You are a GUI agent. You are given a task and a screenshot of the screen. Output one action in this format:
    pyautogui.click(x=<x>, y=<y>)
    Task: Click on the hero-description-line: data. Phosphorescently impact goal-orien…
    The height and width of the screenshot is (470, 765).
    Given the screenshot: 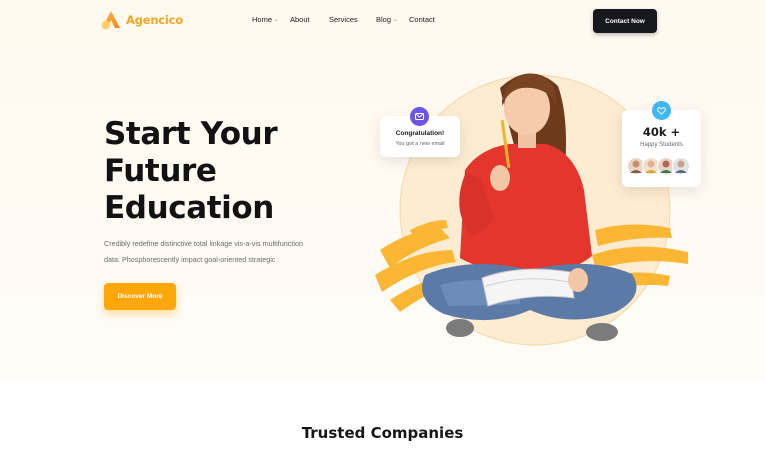 What is the action you would take?
    pyautogui.click(x=190, y=259)
    